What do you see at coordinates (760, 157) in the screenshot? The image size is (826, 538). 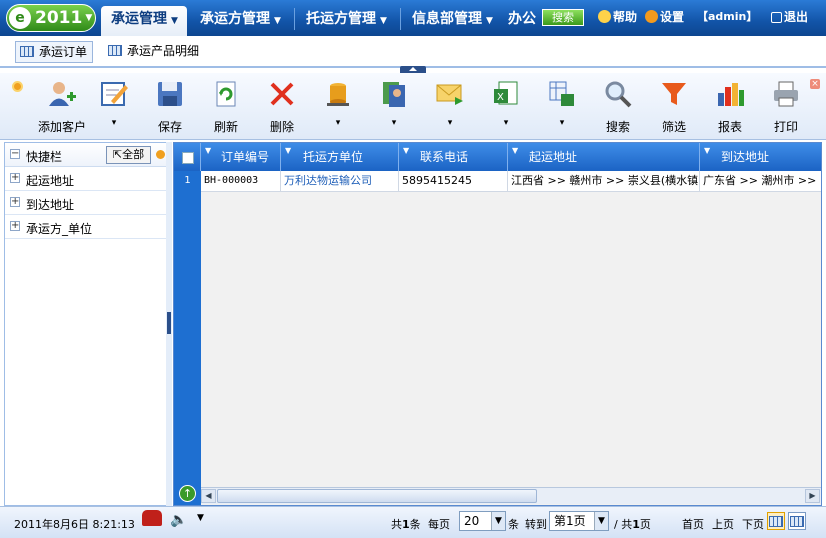 I see `column-header-destination: ▼ 到达地址` at bounding box center [760, 157].